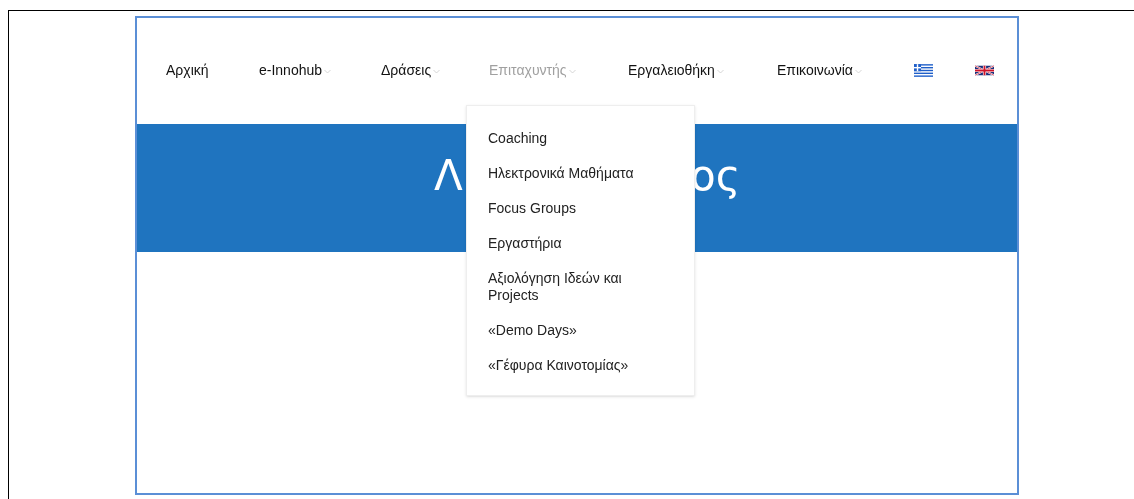  What do you see at coordinates (435, 70) in the screenshot?
I see `nav-link: Δράσεις` at bounding box center [435, 70].